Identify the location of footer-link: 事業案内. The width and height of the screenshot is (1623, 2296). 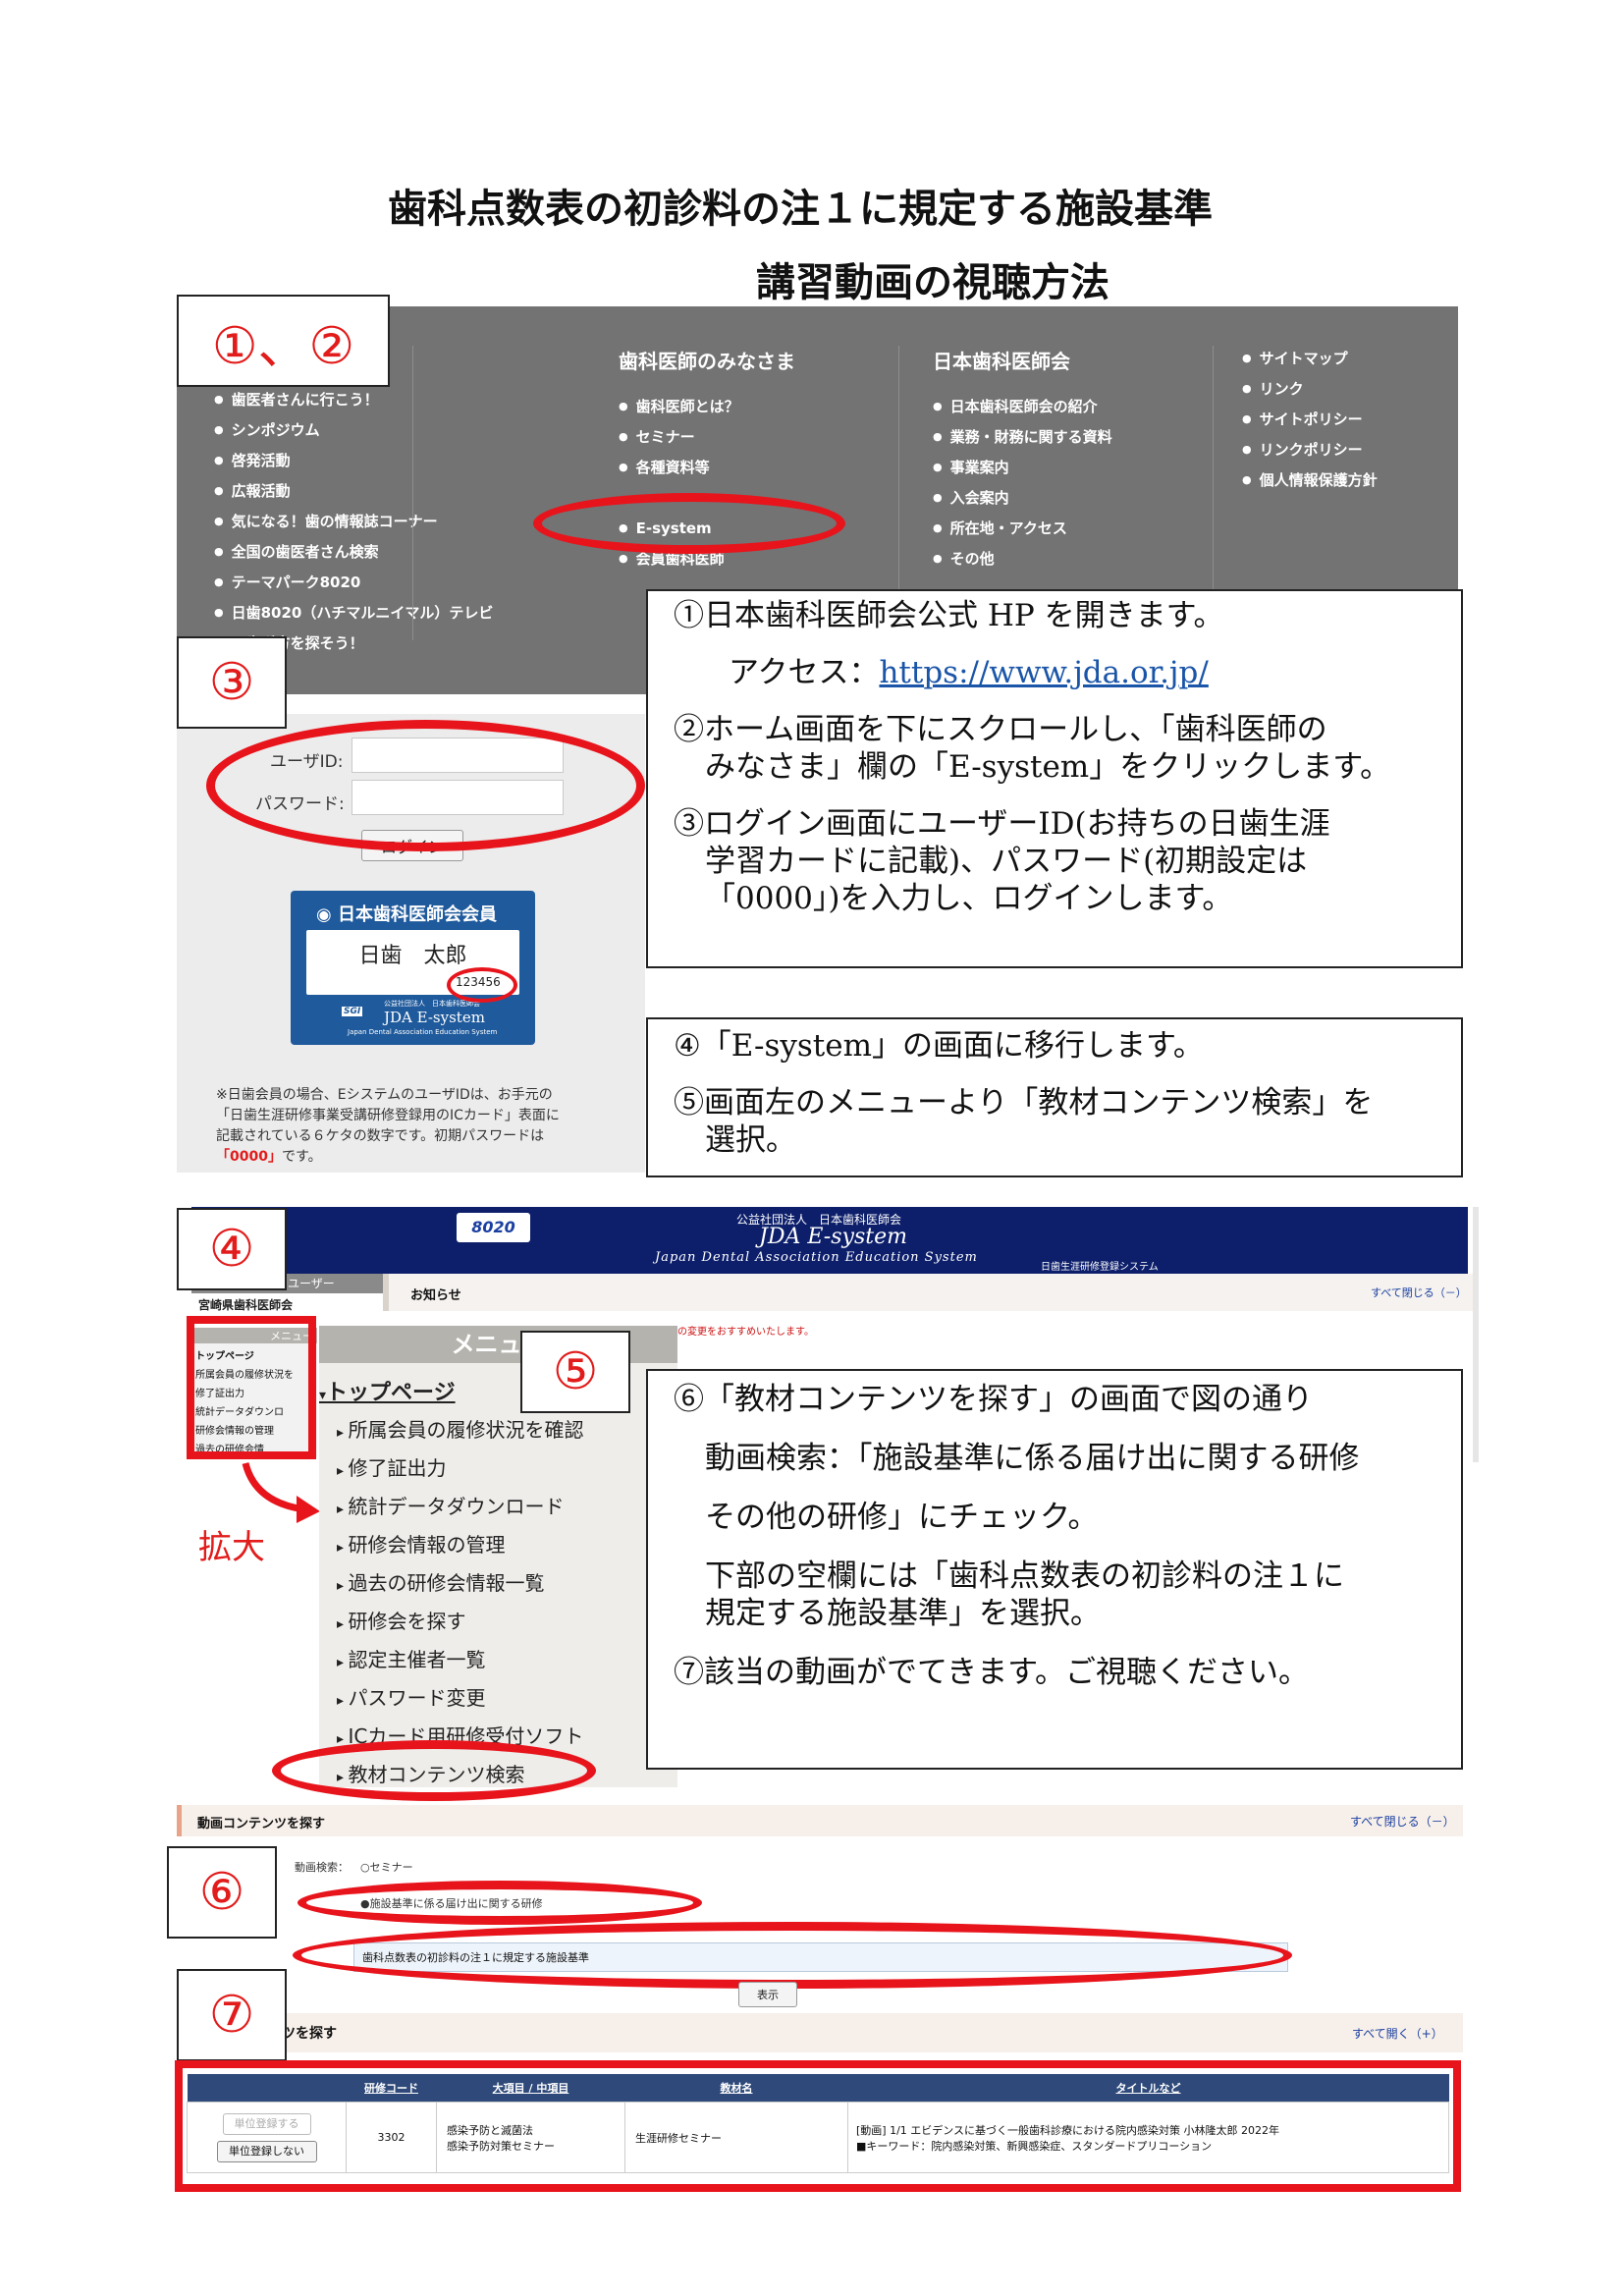
(1023, 468).